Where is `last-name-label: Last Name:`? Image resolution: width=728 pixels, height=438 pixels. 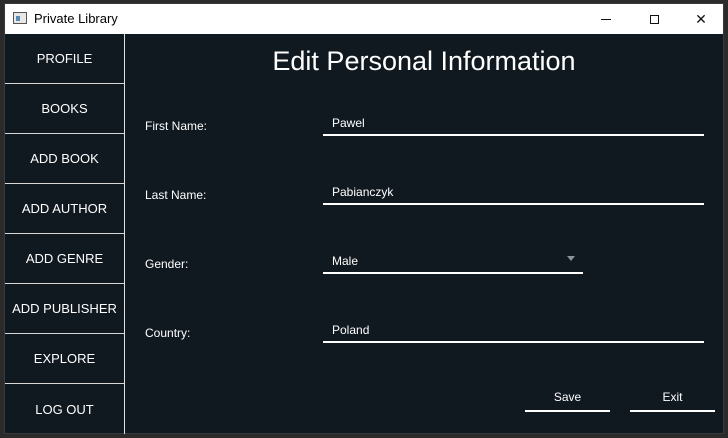
last-name-label: Last Name: is located at coordinates (176, 195).